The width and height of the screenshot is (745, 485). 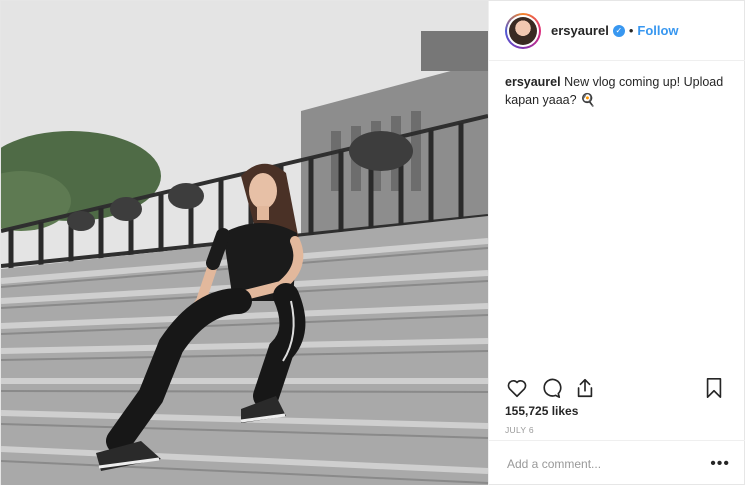 What do you see at coordinates (714, 388) in the screenshot?
I see `bookmark-icon` at bounding box center [714, 388].